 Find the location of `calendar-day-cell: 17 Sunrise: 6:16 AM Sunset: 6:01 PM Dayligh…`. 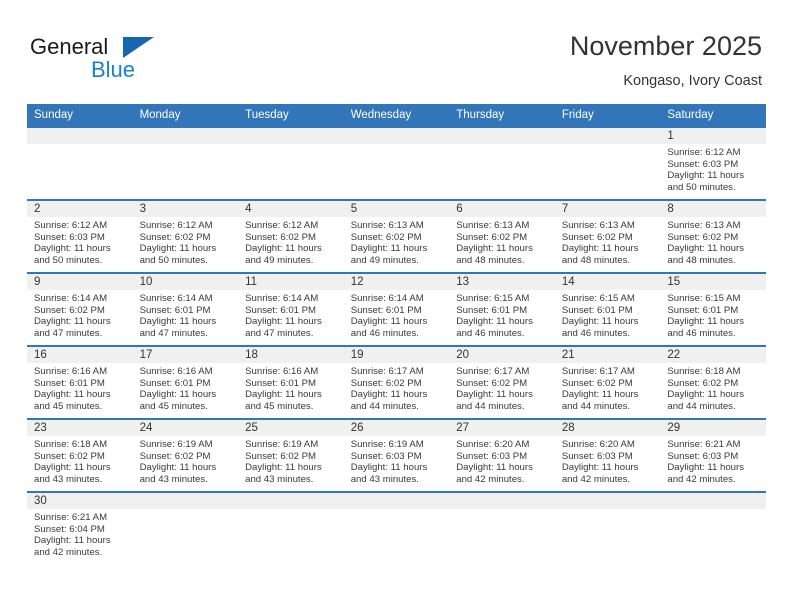

calendar-day-cell: 17 Sunrise: 6:16 AM Sunset: 6:01 PM Dayligh… is located at coordinates (185, 382).